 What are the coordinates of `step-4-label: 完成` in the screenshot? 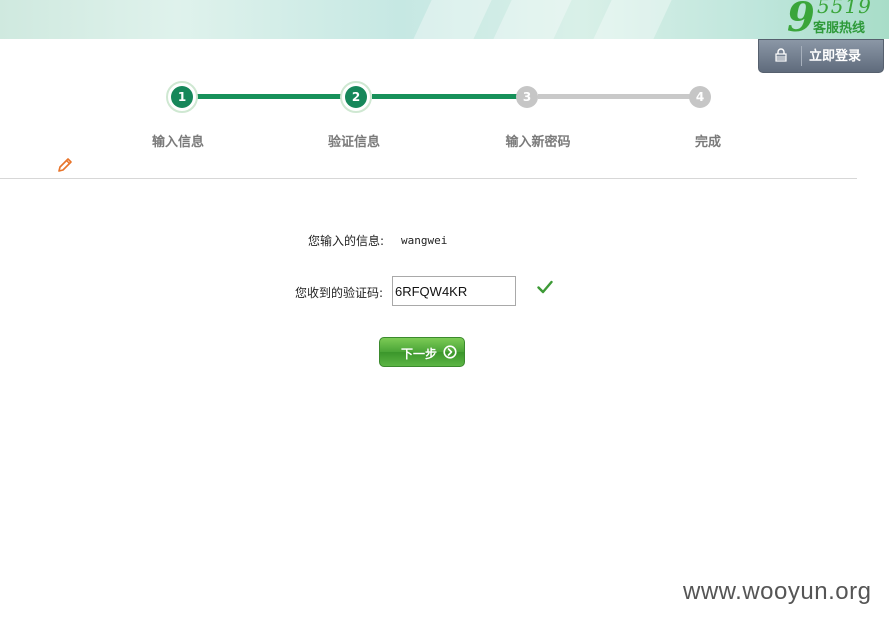 It's located at (707, 142).